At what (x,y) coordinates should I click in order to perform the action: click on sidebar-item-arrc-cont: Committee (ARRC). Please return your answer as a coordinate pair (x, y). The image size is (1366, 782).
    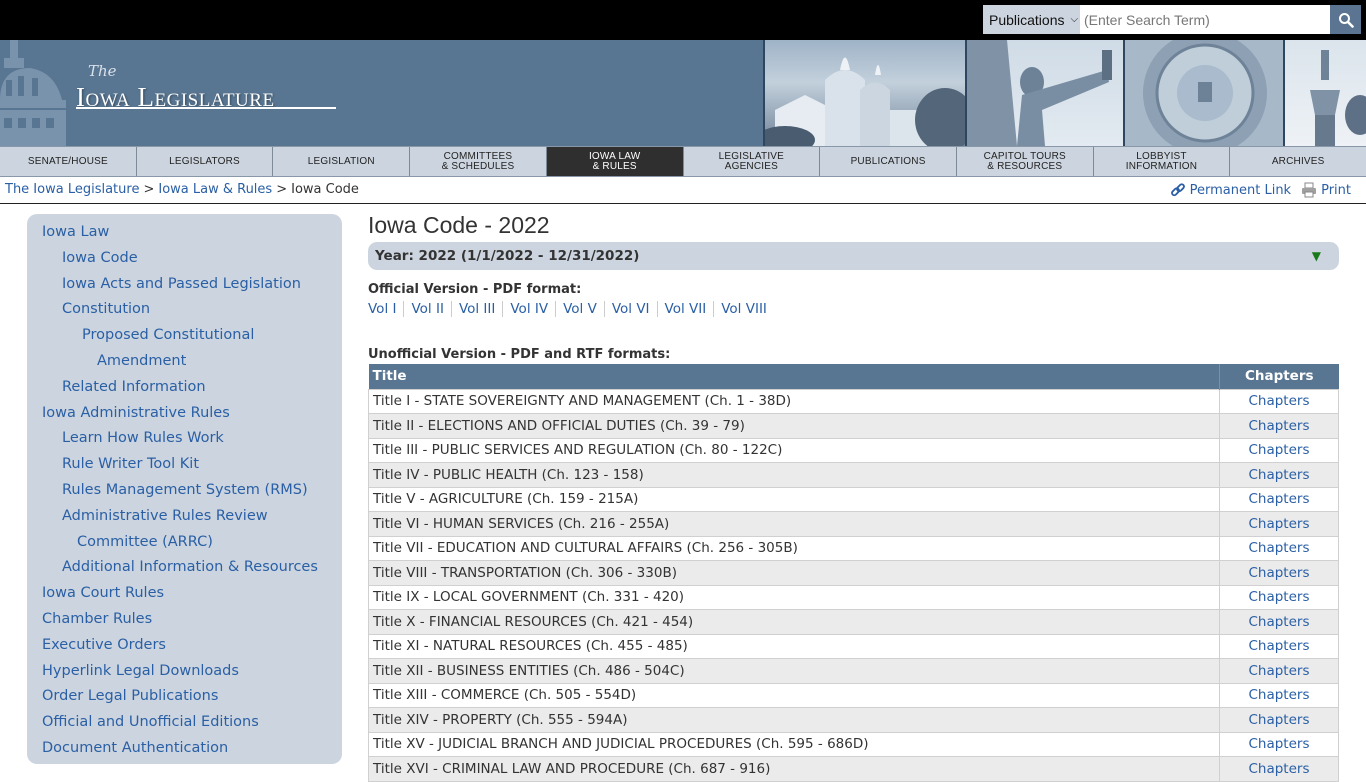
    Looking at the image, I should click on (184, 544).